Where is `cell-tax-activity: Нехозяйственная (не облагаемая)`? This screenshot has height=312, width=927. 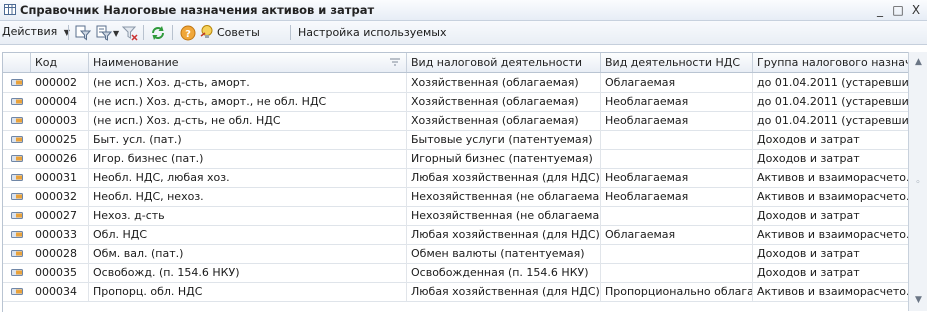 cell-tax-activity: Нехозяйственная (не облагаемая) is located at coordinates (504, 196).